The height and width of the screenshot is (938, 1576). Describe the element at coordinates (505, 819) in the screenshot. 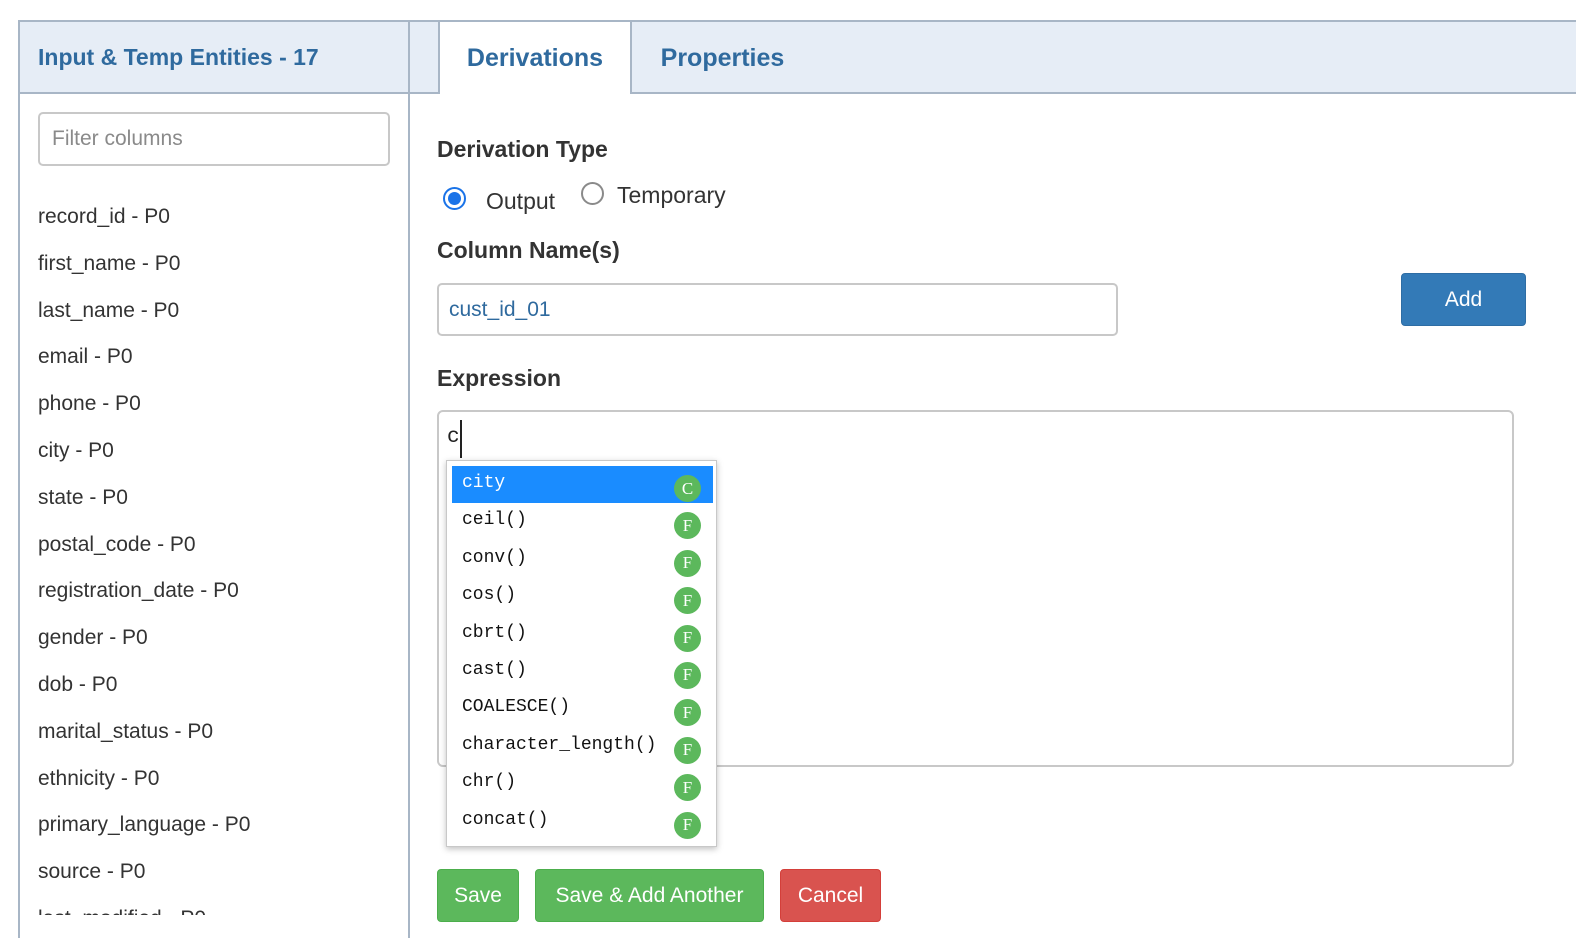

I see `autocomplete-item-text: concat()` at that location.